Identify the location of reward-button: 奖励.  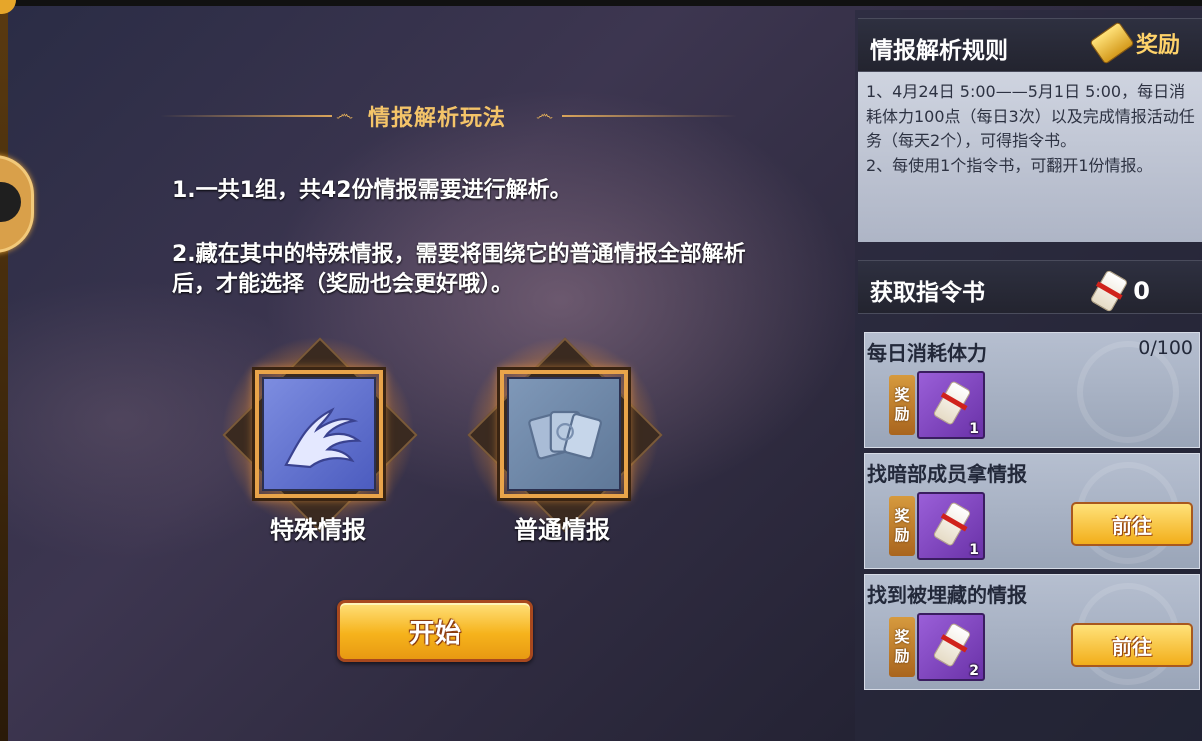
(1134, 43).